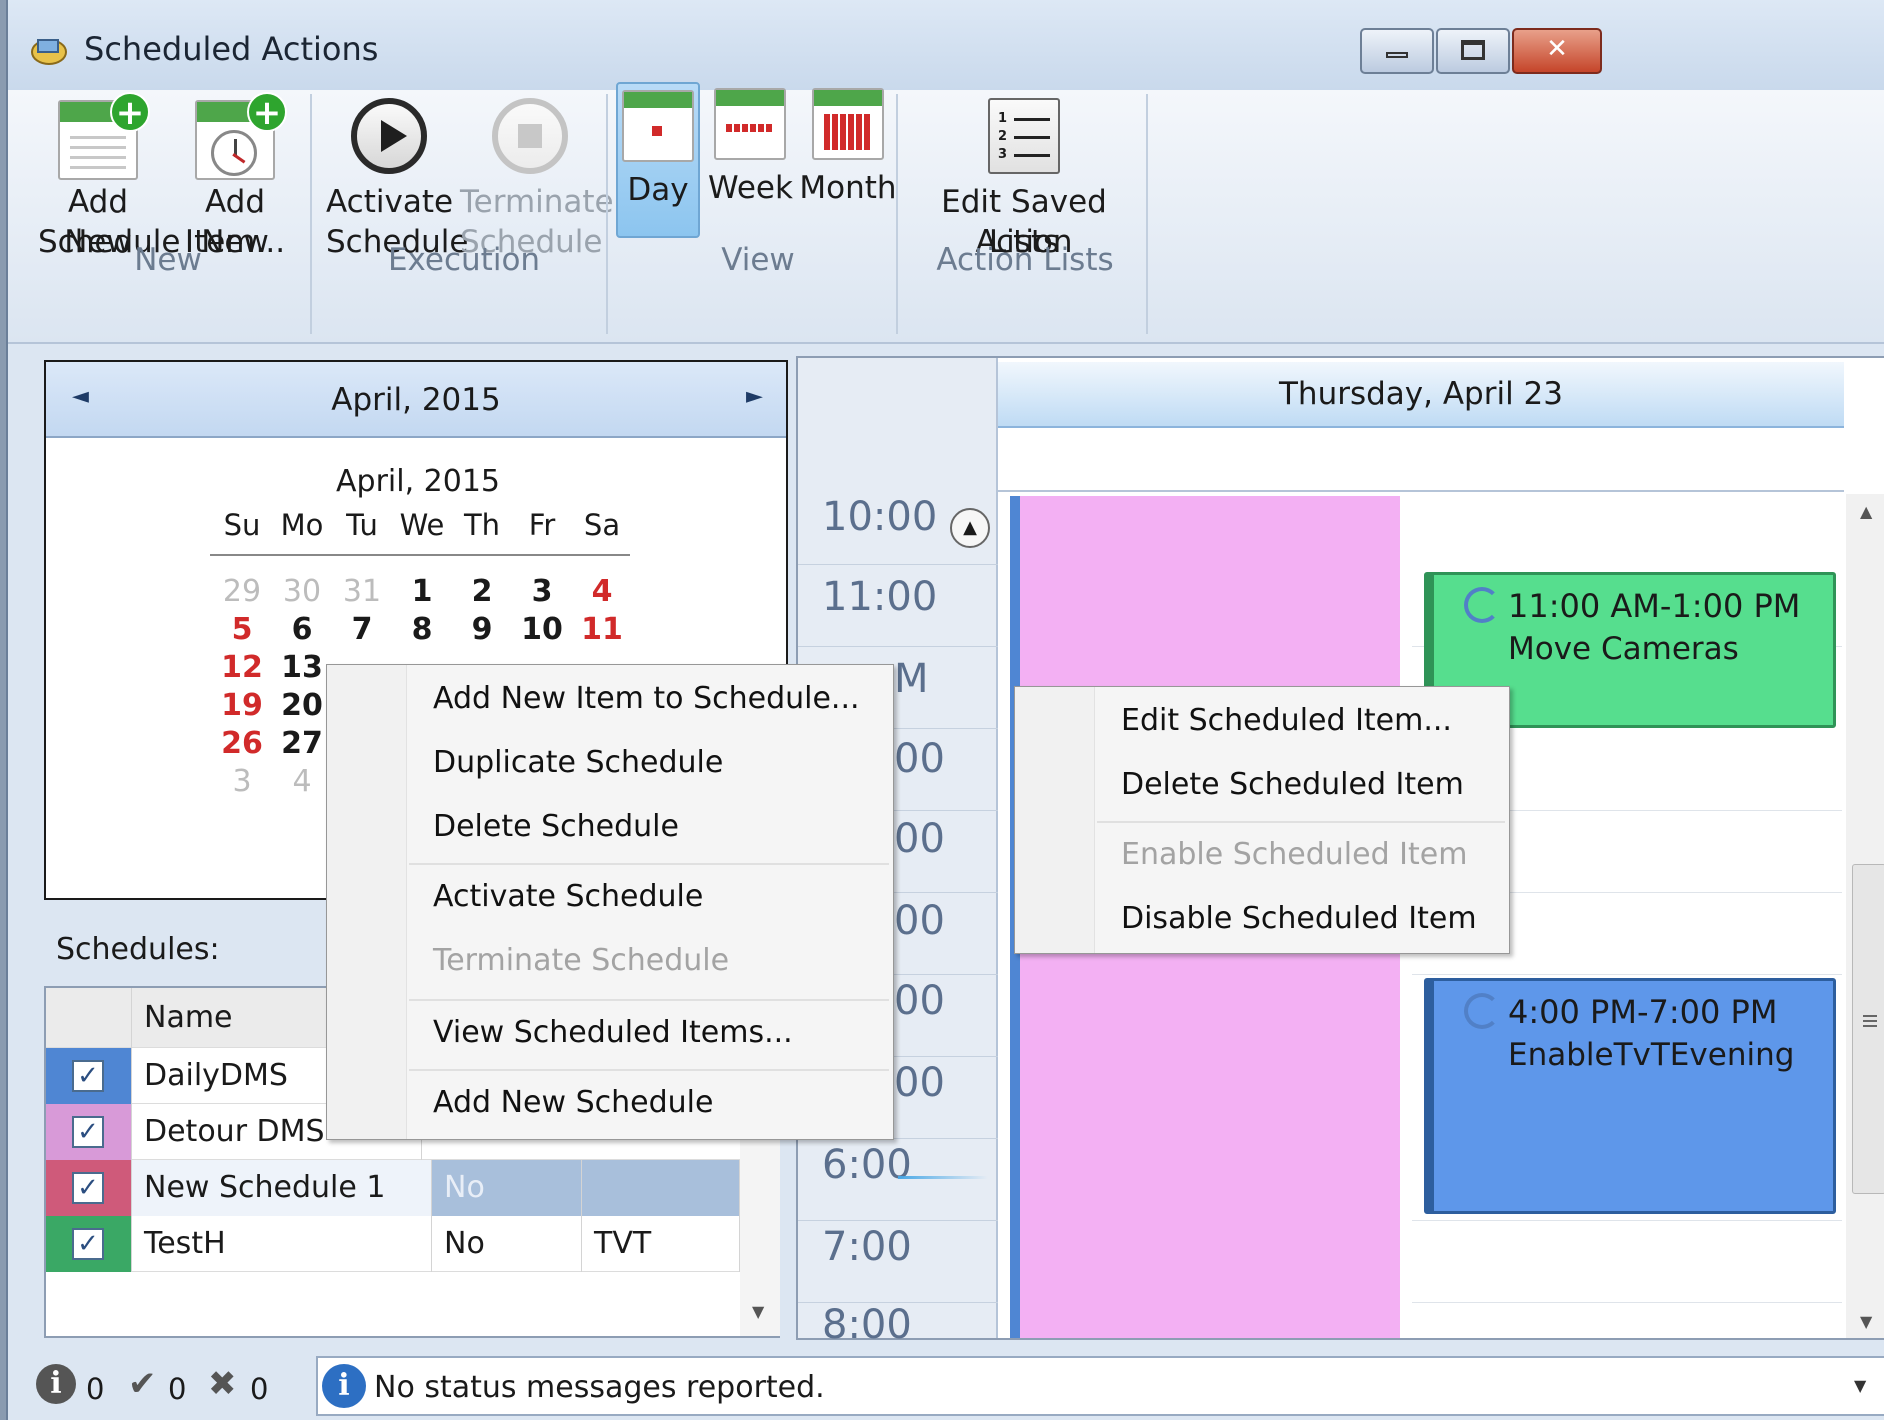 Image resolution: width=1884 pixels, height=1420 pixels. What do you see at coordinates (1654, 606) in the screenshot?
I see `appointment-time: 11:00 AM-1:00 PM` at bounding box center [1654, 606].